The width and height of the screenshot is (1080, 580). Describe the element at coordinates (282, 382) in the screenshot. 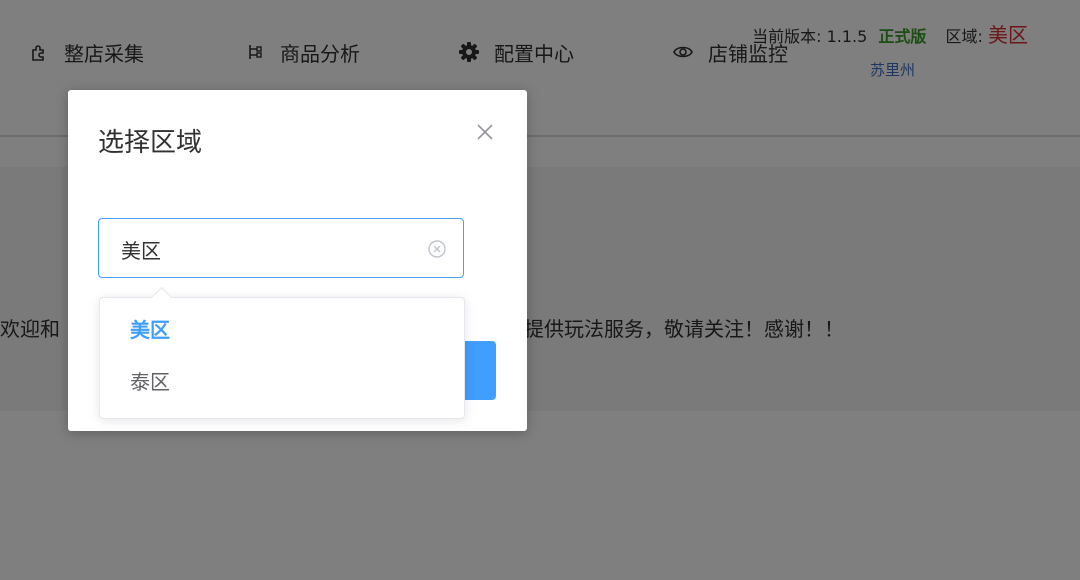

I see `region-option-th: 泰区` at that location.